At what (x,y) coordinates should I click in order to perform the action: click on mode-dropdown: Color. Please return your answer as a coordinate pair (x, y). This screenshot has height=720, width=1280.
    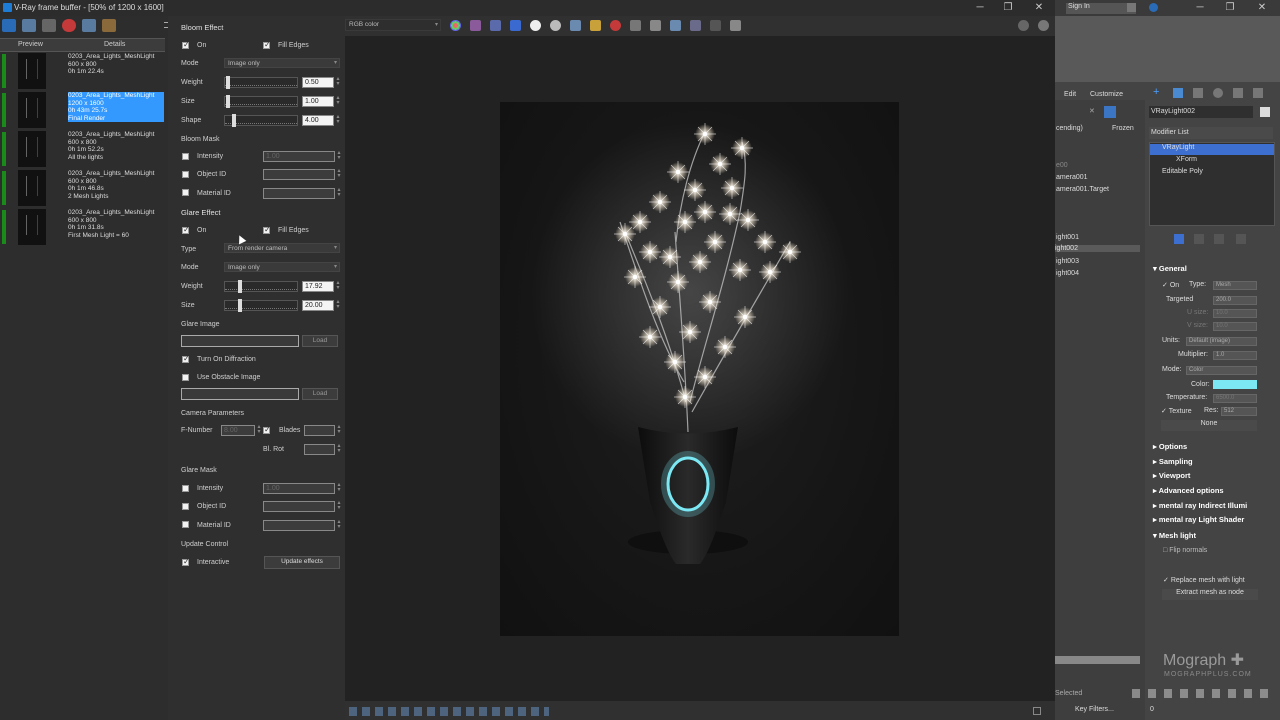
    Looking at the image, I should click on (1221, 370).